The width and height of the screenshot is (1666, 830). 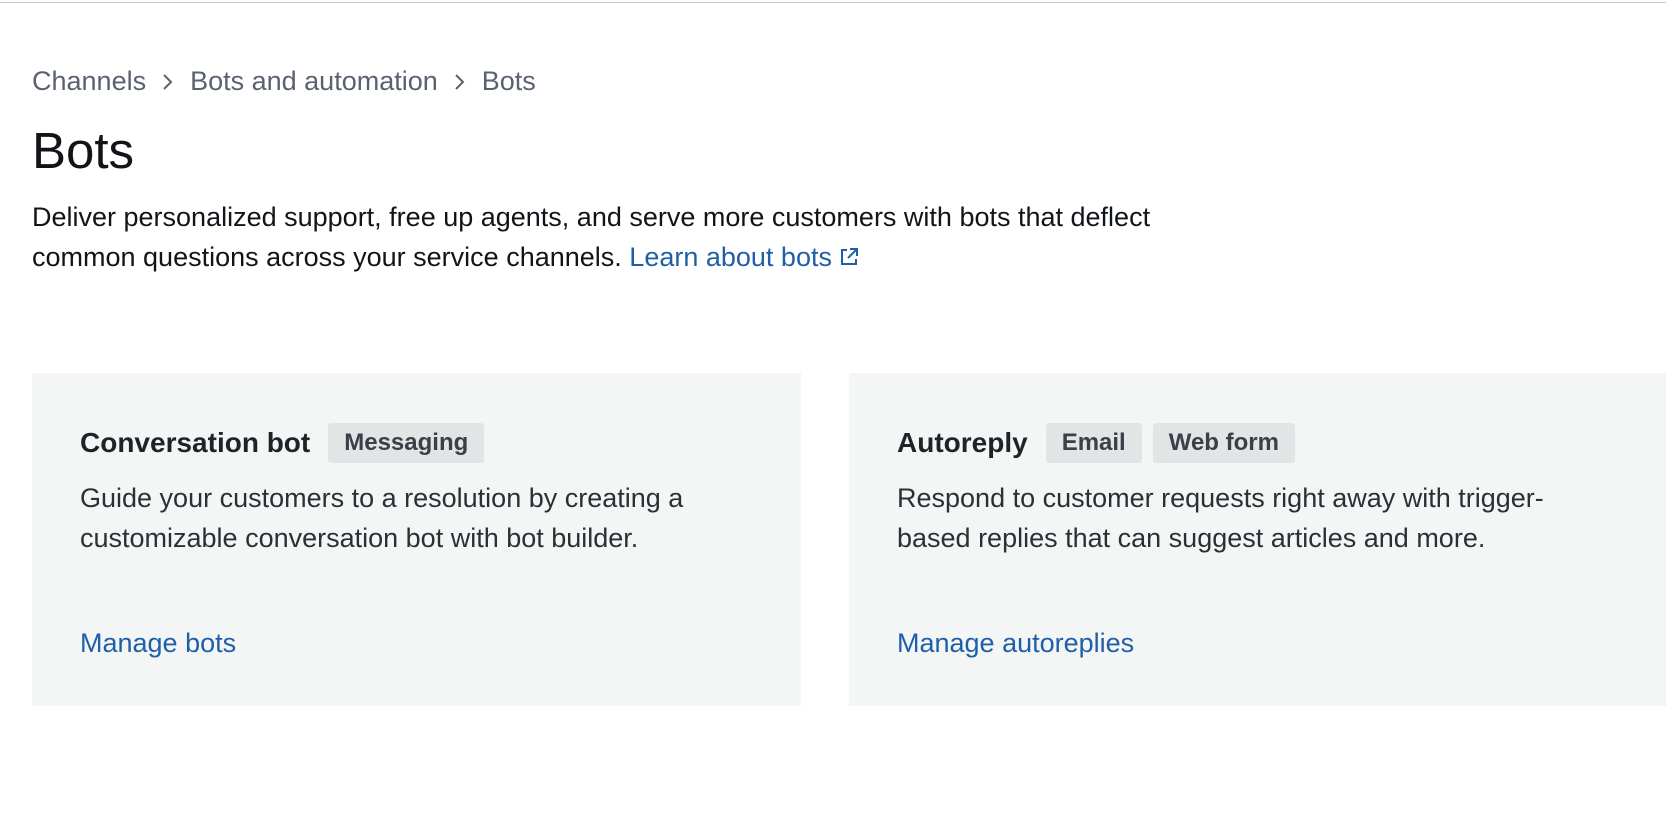 I want to click on breadcrumb: Channels Bots and automation Bots, so click(x=284, y=81).